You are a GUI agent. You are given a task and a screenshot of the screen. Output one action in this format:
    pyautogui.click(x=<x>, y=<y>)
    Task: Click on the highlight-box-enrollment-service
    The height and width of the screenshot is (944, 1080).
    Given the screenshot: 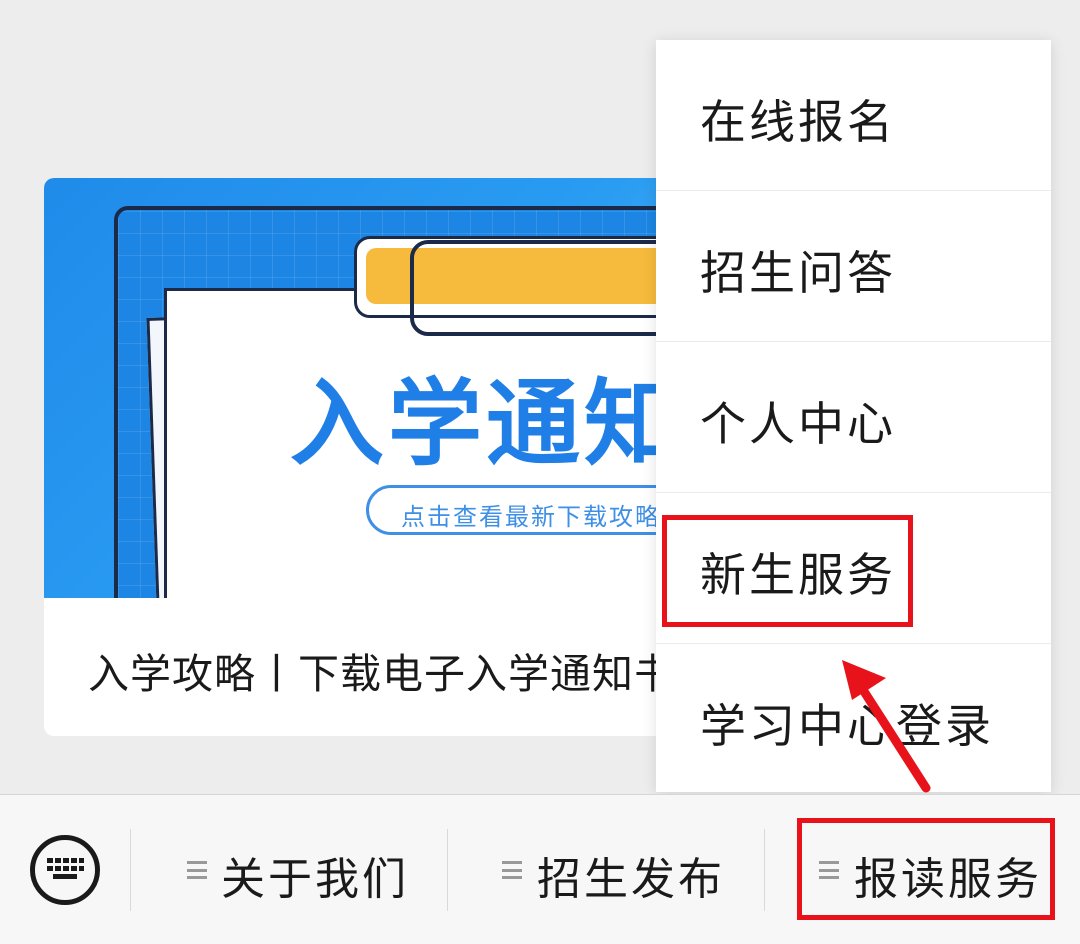 What is the action you would take?
    pyautogui.click(x=926, y=869)
    